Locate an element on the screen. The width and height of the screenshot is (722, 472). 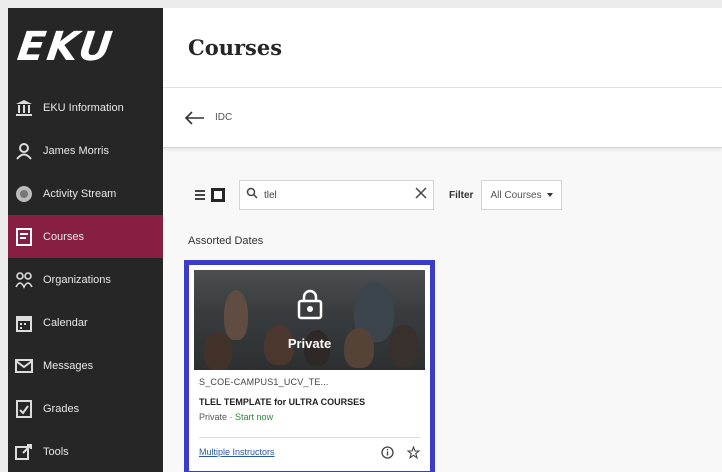
sidebar-item-calendar: Calendar is located at coordinates (85, 322).